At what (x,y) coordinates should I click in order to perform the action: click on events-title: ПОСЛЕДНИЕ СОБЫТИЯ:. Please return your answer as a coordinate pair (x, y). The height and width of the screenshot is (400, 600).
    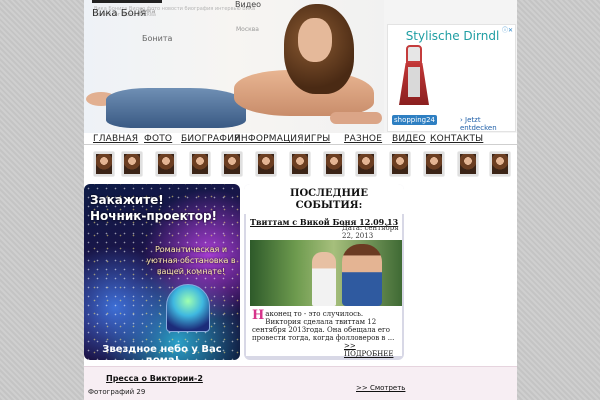
    Looking at the image, I should click on (329, 200).